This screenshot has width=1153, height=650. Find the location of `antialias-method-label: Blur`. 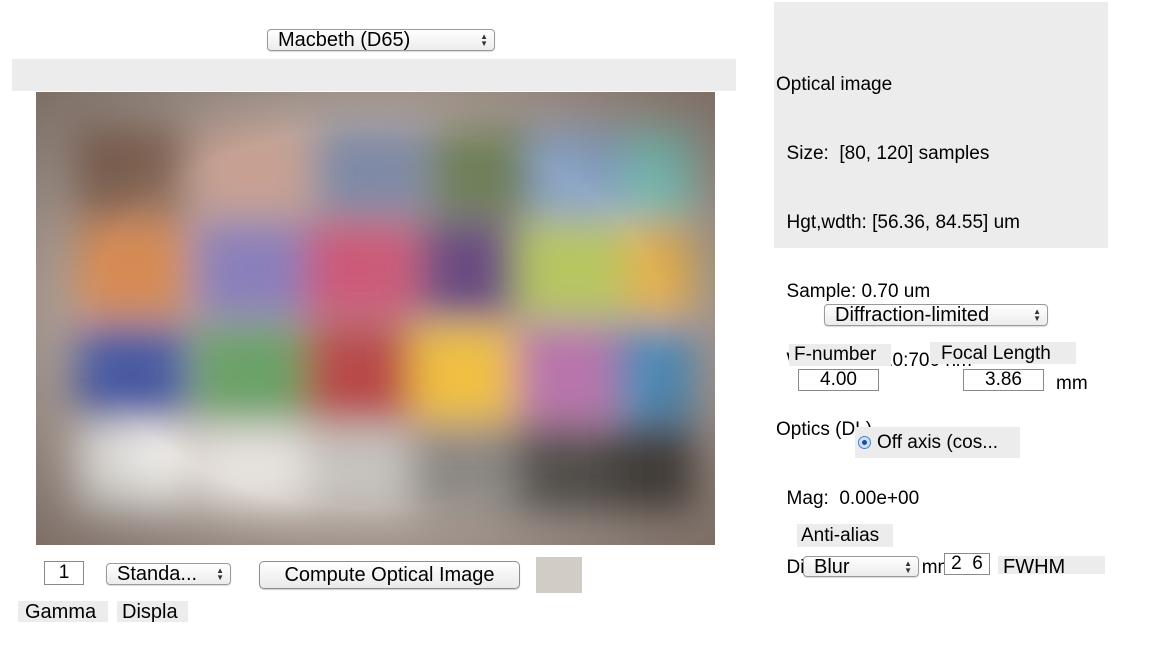

antialias-method-label: Blur is located at coordinates (832, 566).